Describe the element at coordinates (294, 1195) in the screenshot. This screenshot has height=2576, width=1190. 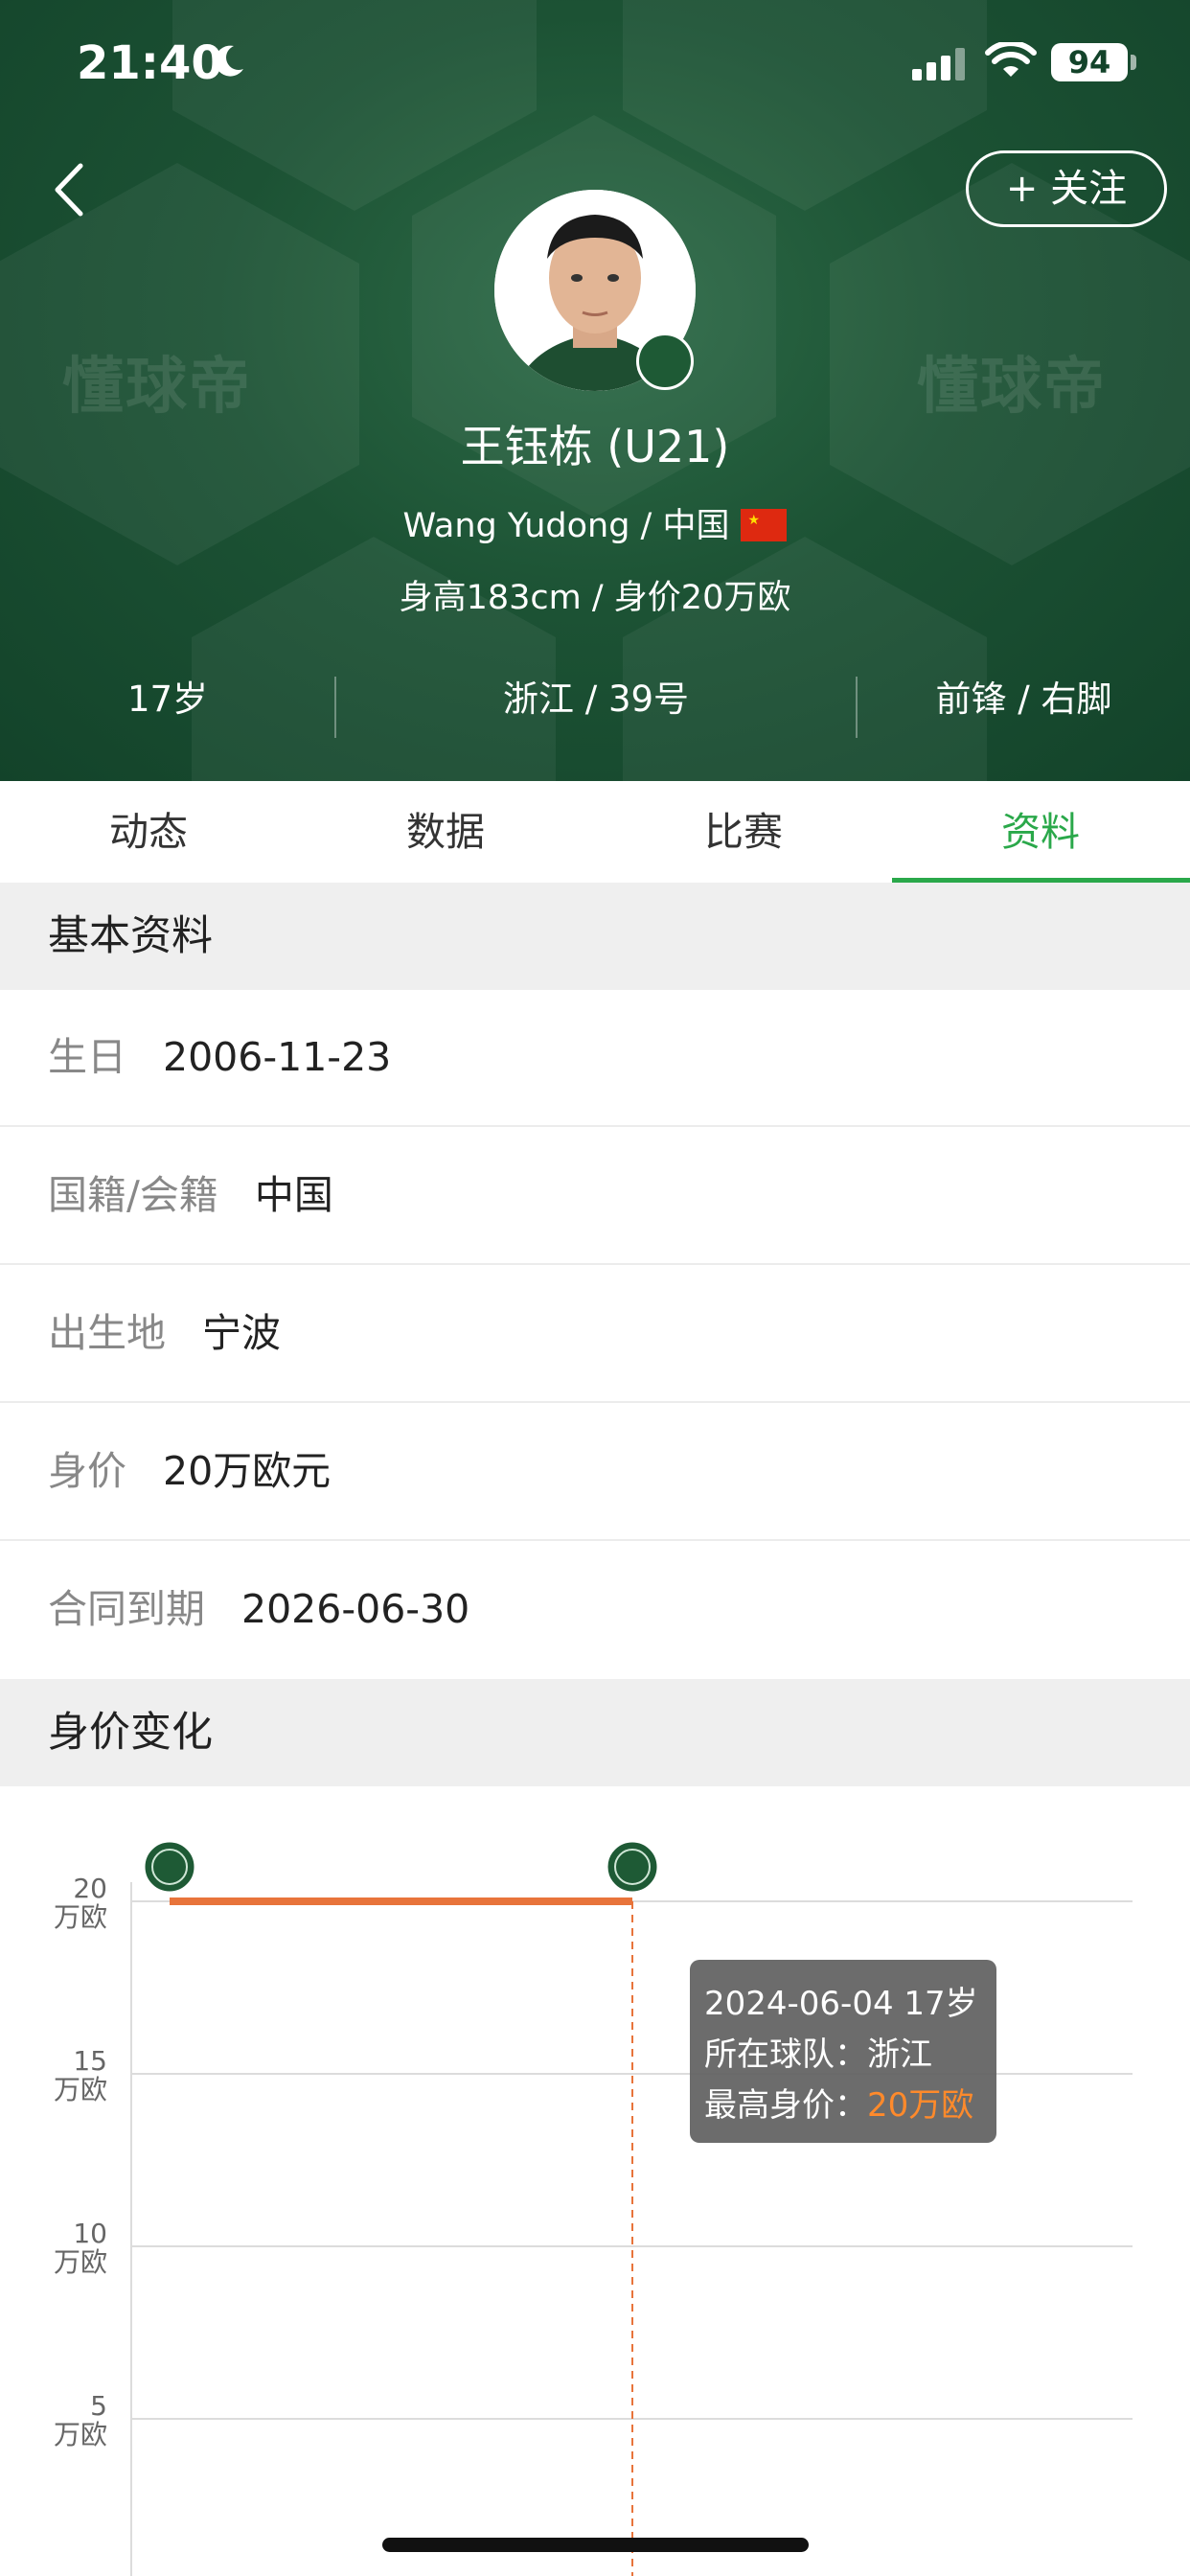
I see `info-value: 中国` at that location.